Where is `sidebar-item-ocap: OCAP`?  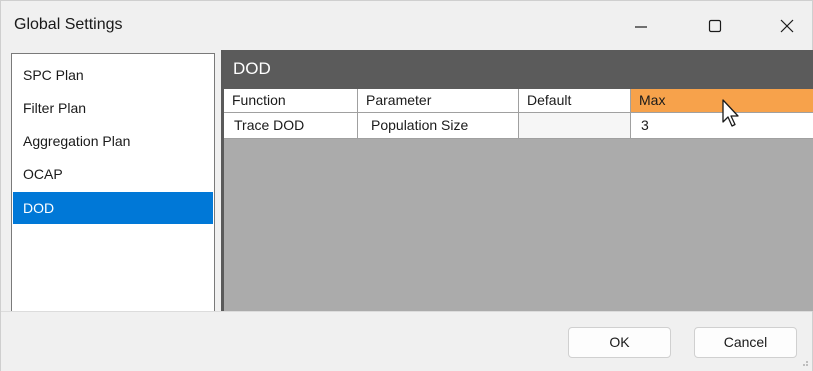
sidebar-item-ocap: OCAP is located at coordinates (113, 174).